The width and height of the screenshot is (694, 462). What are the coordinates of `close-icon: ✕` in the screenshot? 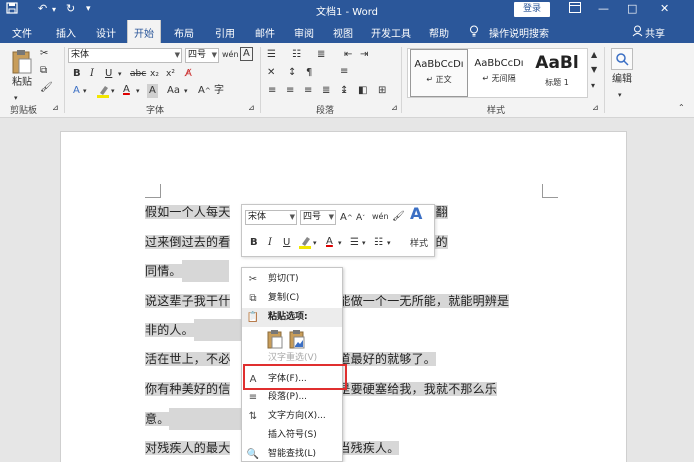 It's located at (664, 8).